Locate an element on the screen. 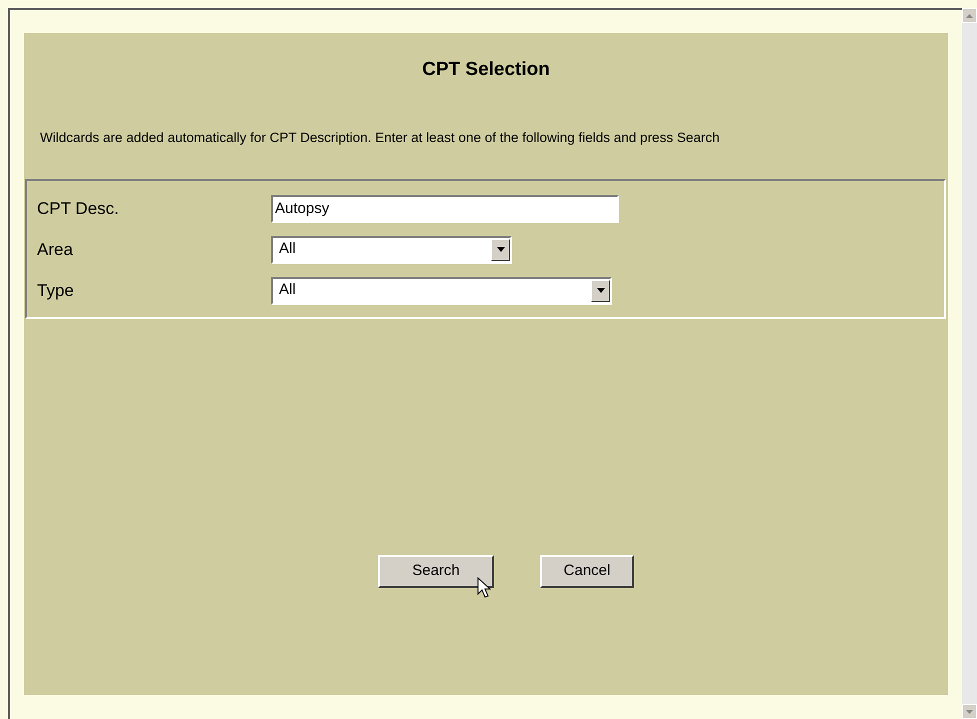 The height and width of the screenshot is (719, 977). scroll-up-icon is located at coordinates (969, 15).